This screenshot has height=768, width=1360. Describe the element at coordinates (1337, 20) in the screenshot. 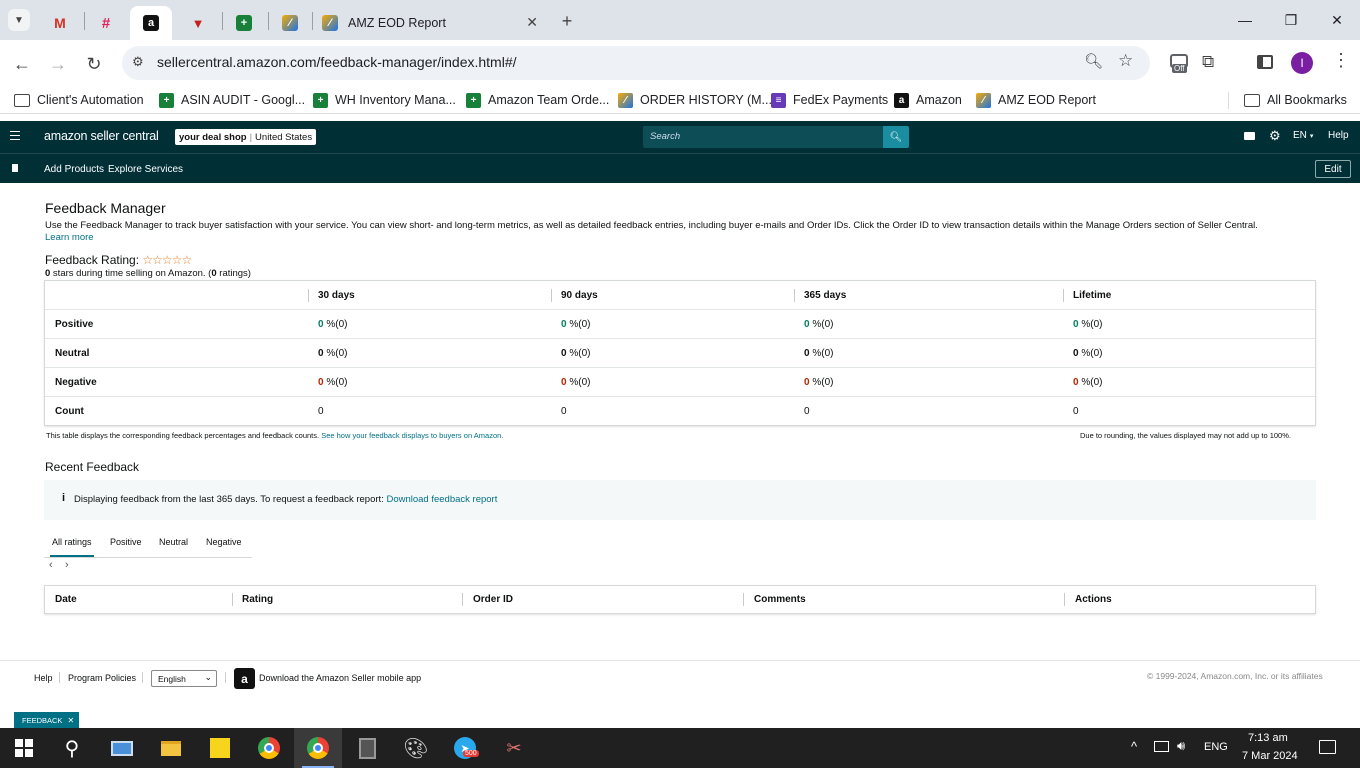

I see `close-window-button: ✕` at that location.